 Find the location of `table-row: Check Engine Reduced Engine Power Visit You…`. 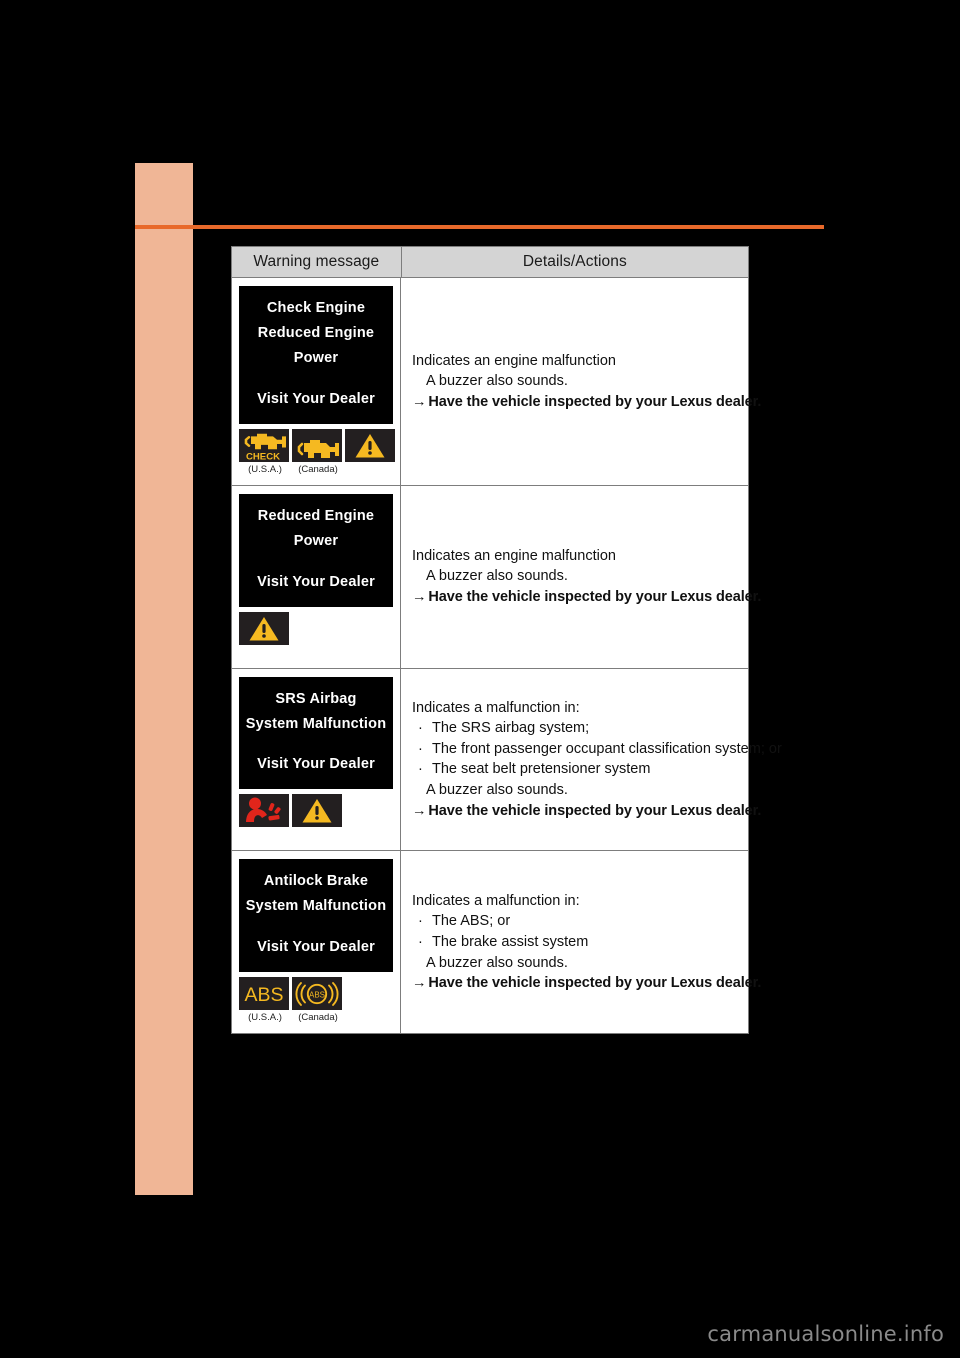

table-row: Check Engine Reduced Engine Power Visit You… is located at coordinates (496, 382).